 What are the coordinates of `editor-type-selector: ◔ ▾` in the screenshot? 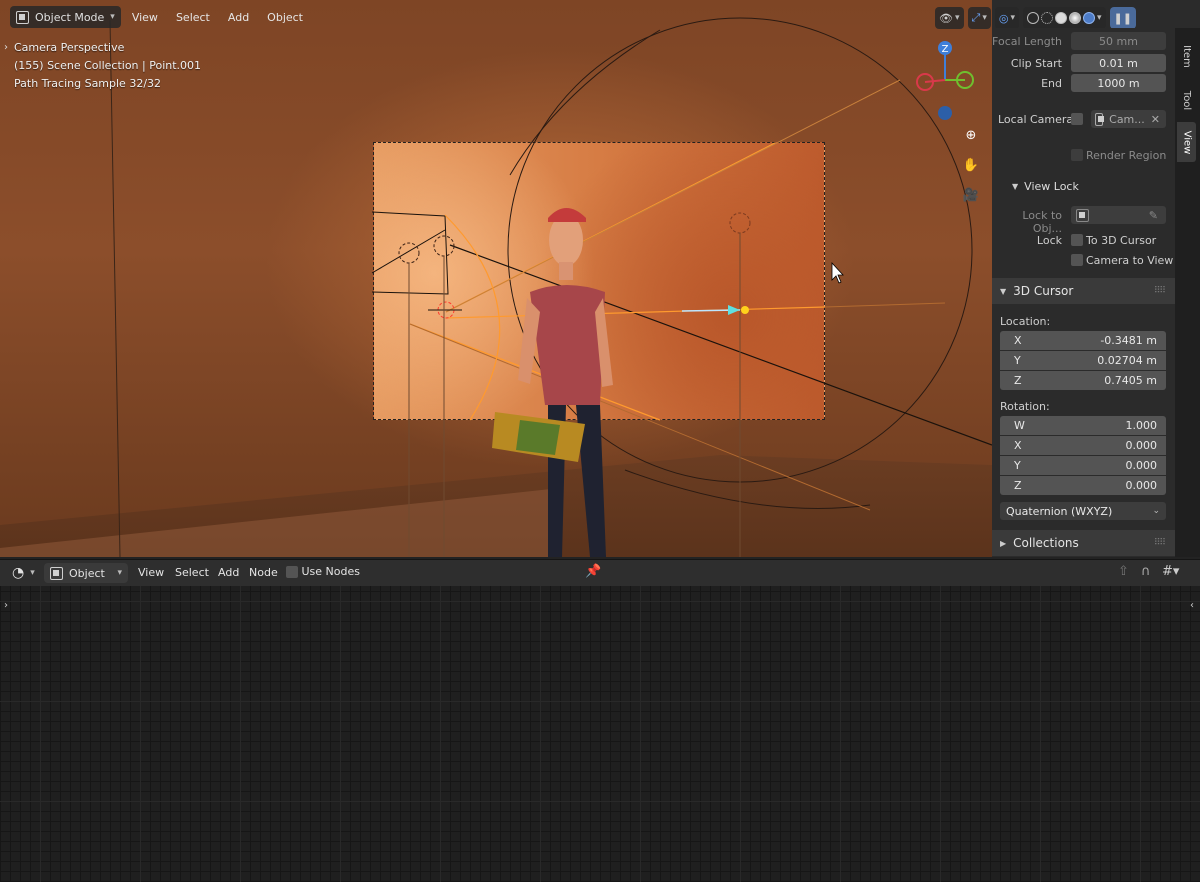 It's located at (23, 573).